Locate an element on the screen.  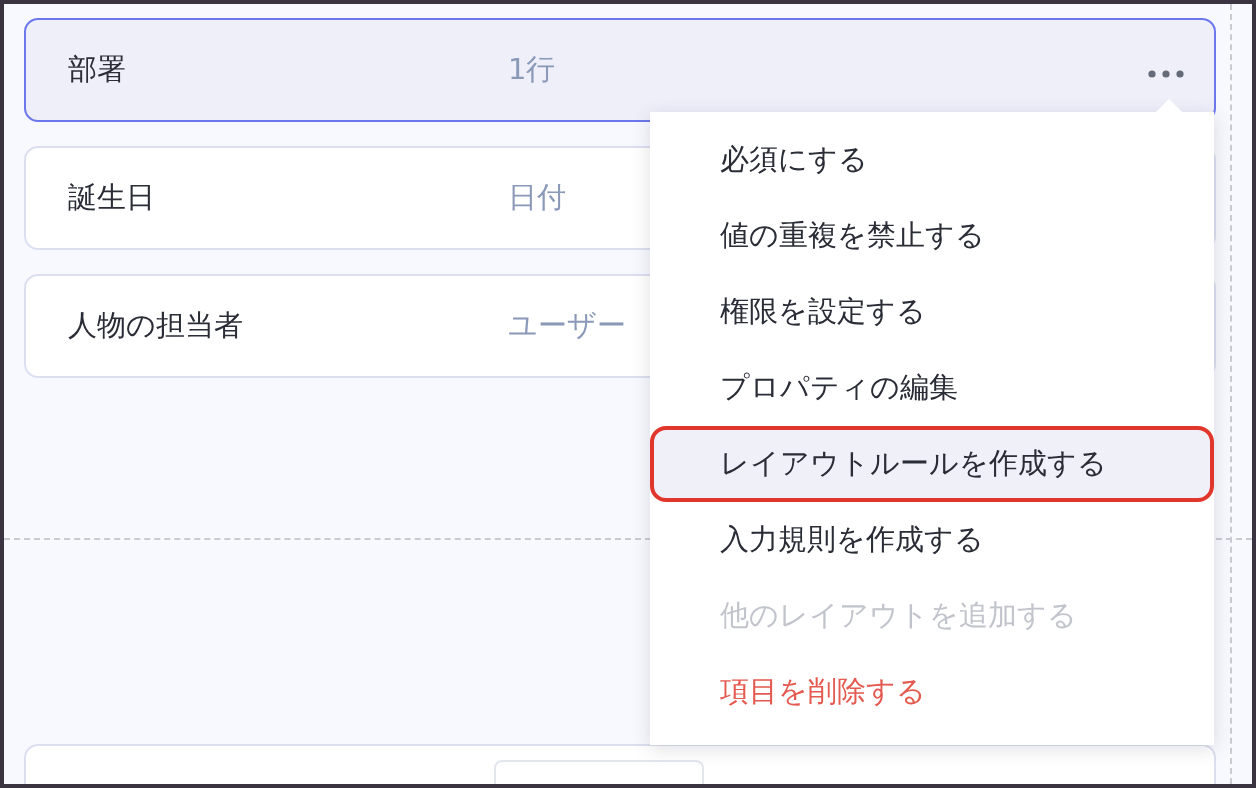
field-type: 日付 is located at coordinates (537, 197).